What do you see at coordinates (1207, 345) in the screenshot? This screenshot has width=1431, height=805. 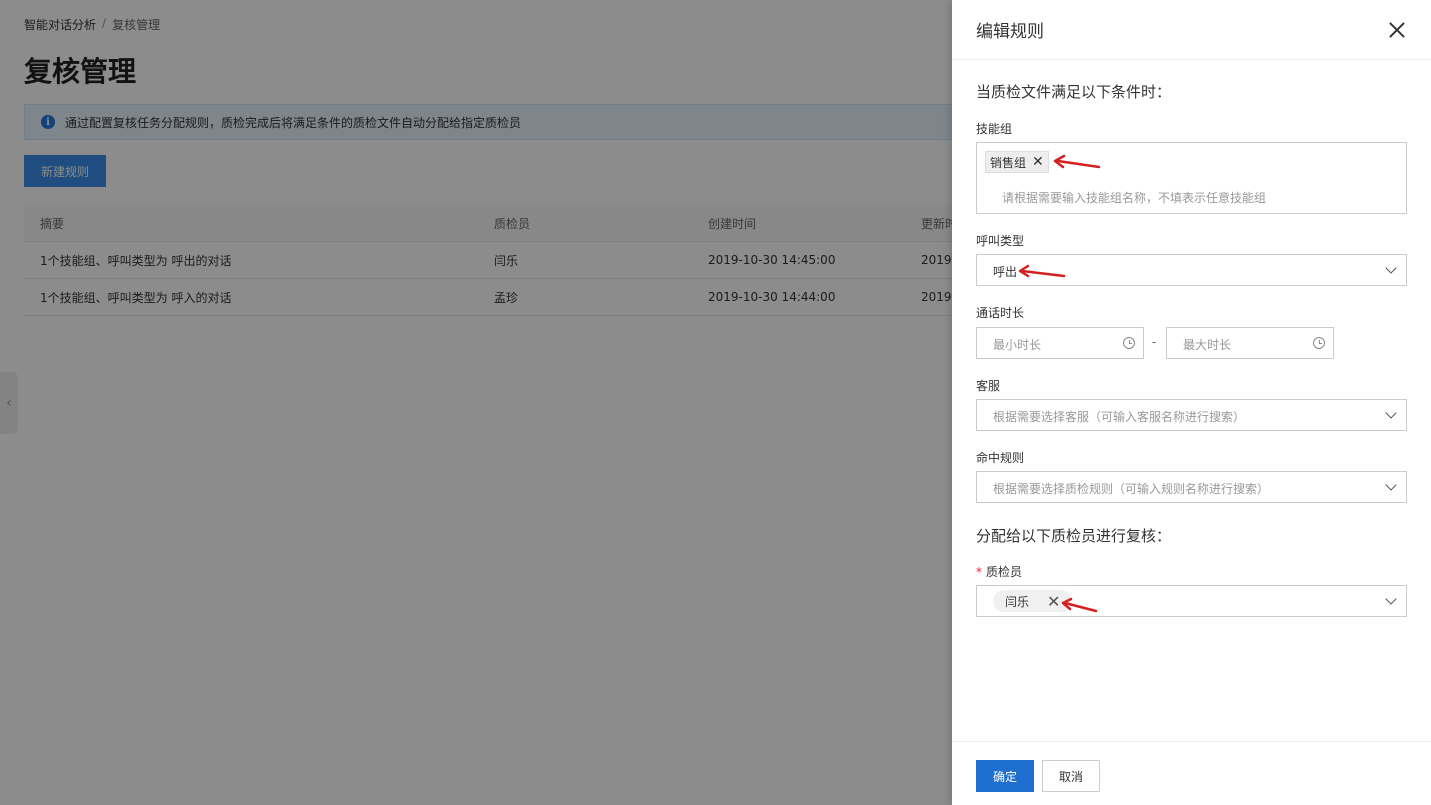 I see `max-duration-placeholder: 最大时长` at bounding box center [1207, 345].